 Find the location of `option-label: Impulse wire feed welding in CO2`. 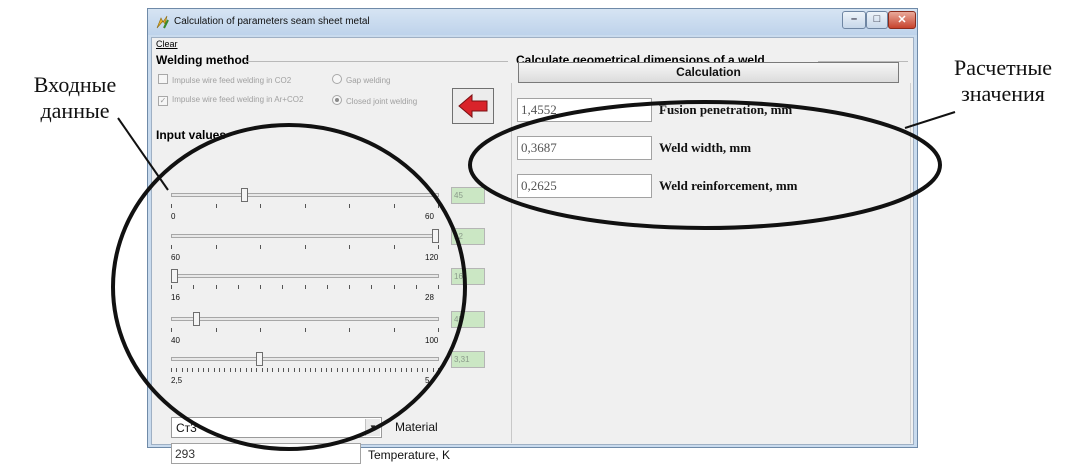

option-label: Impulse wire feed welding in CO2 is located at coordinates (232, 80).